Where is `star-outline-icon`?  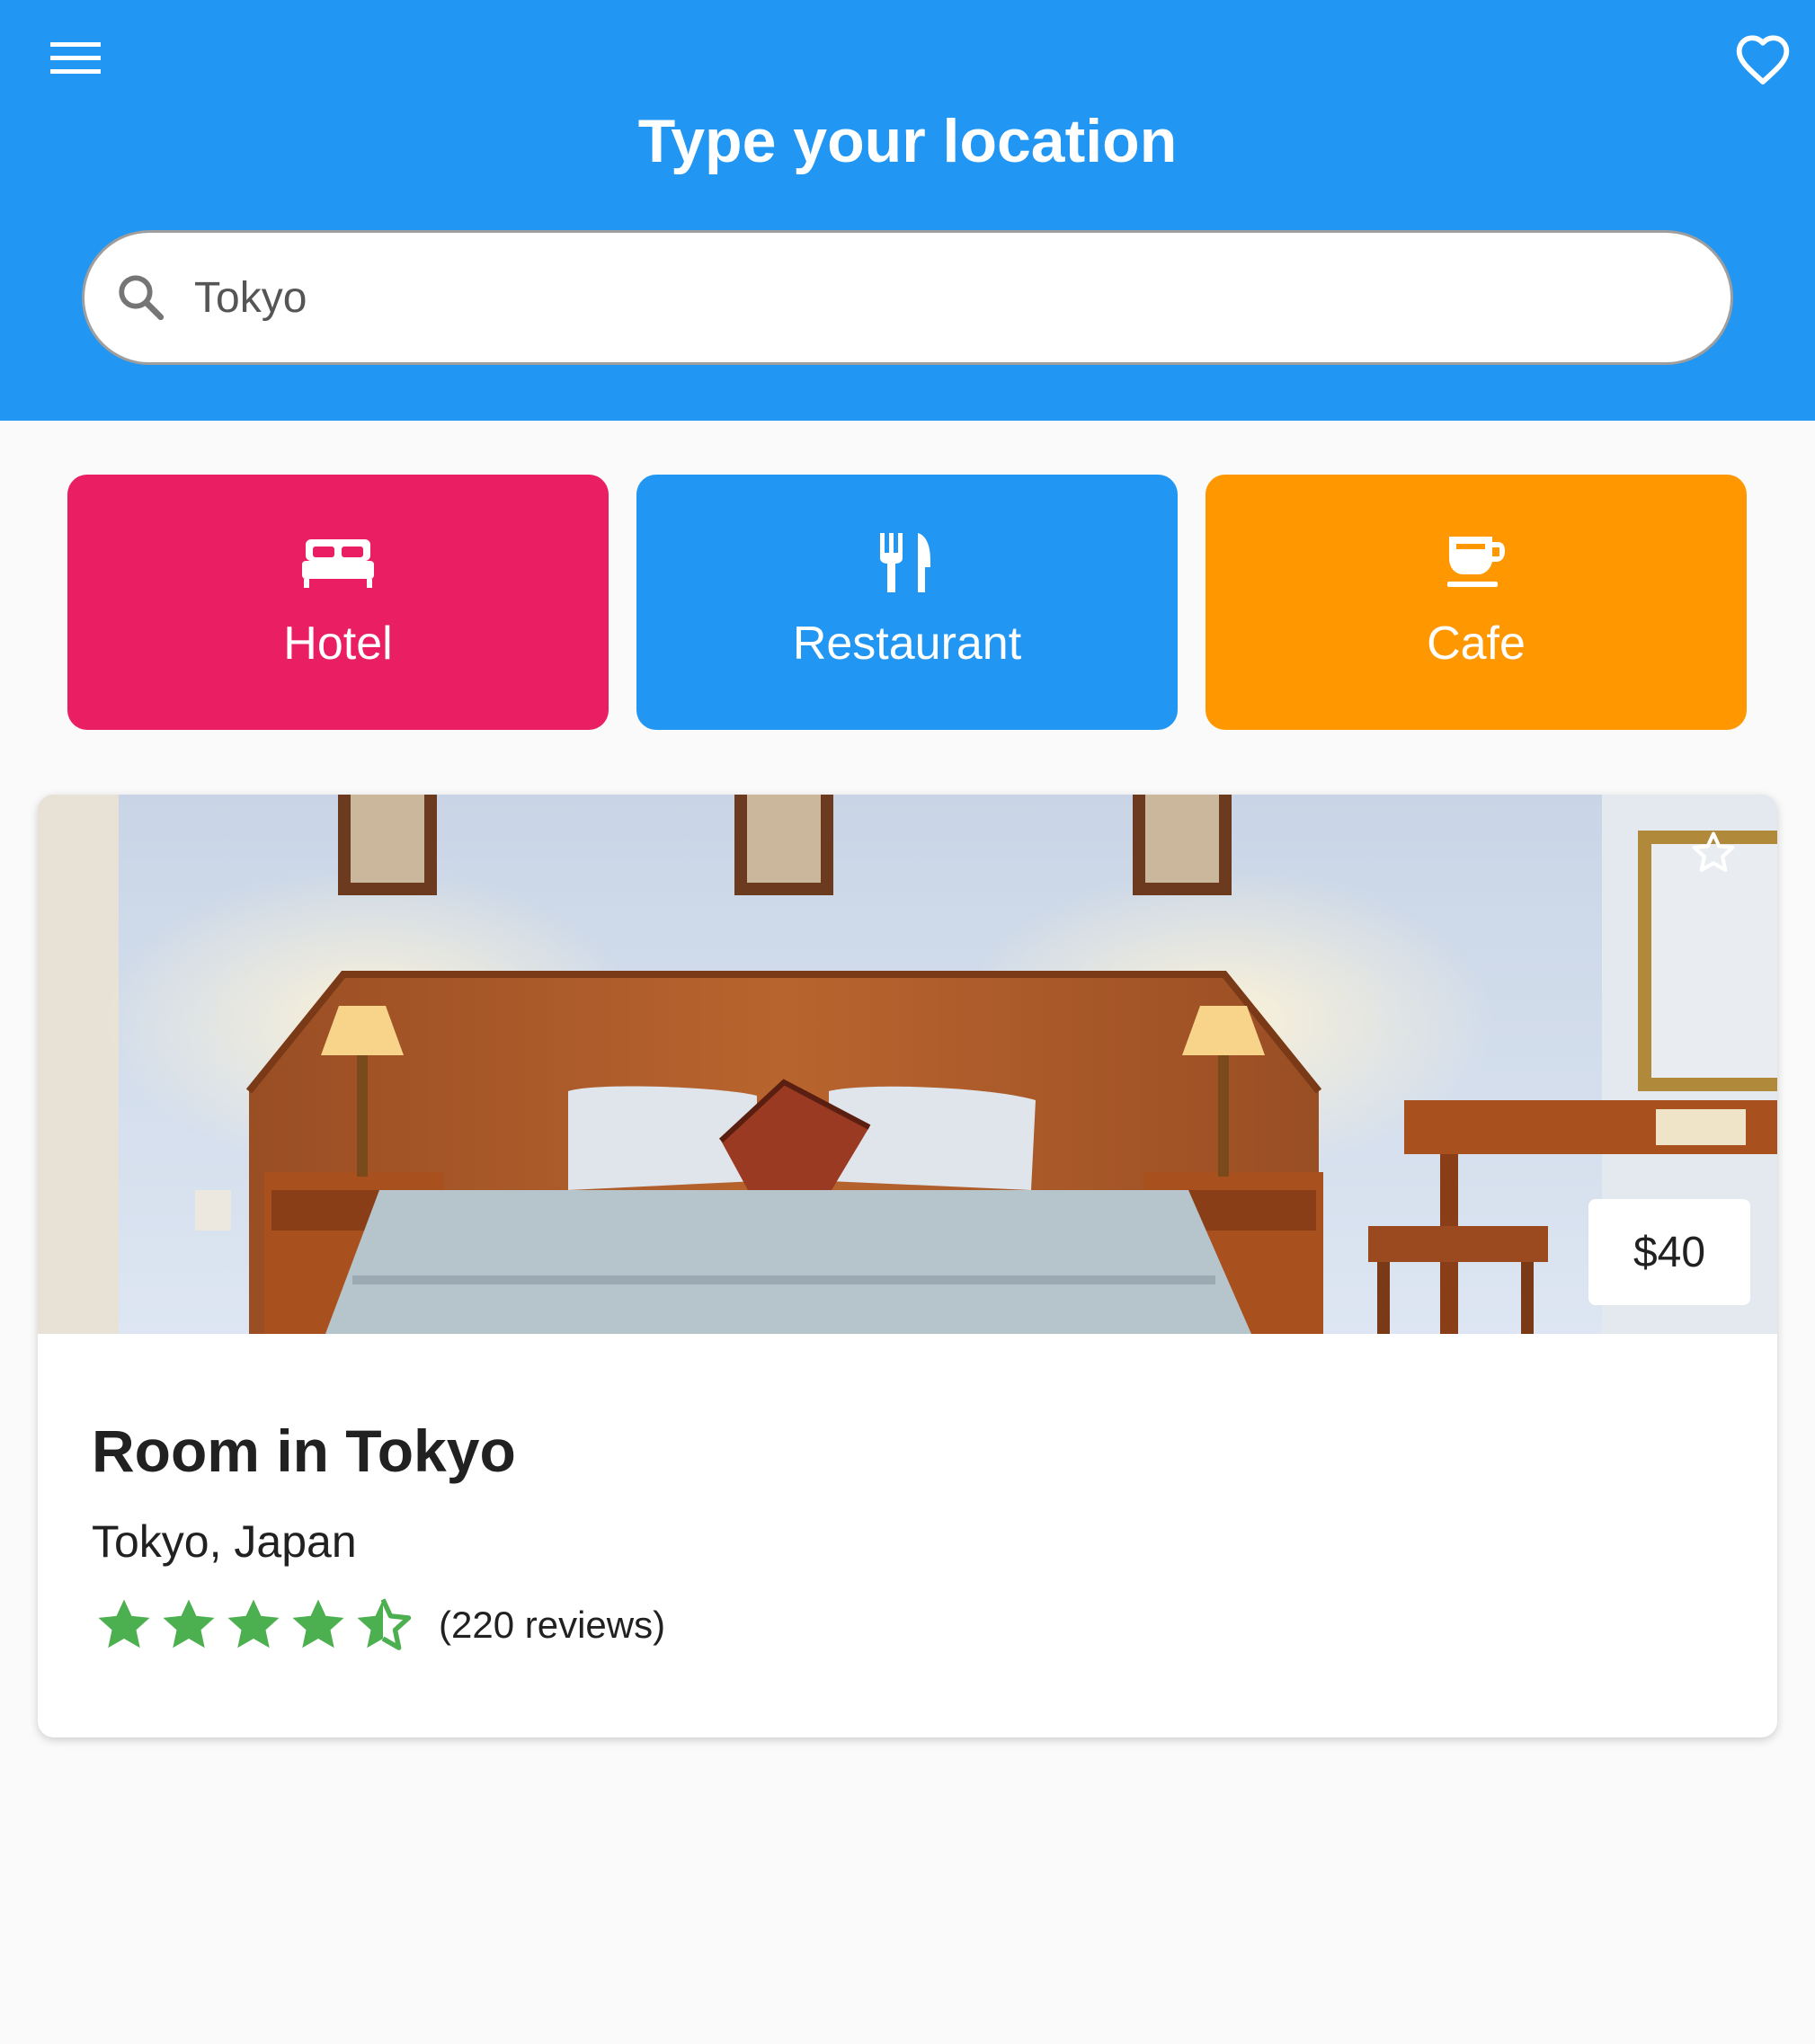 star-outline-icon is located at coordinates (1713, 851).